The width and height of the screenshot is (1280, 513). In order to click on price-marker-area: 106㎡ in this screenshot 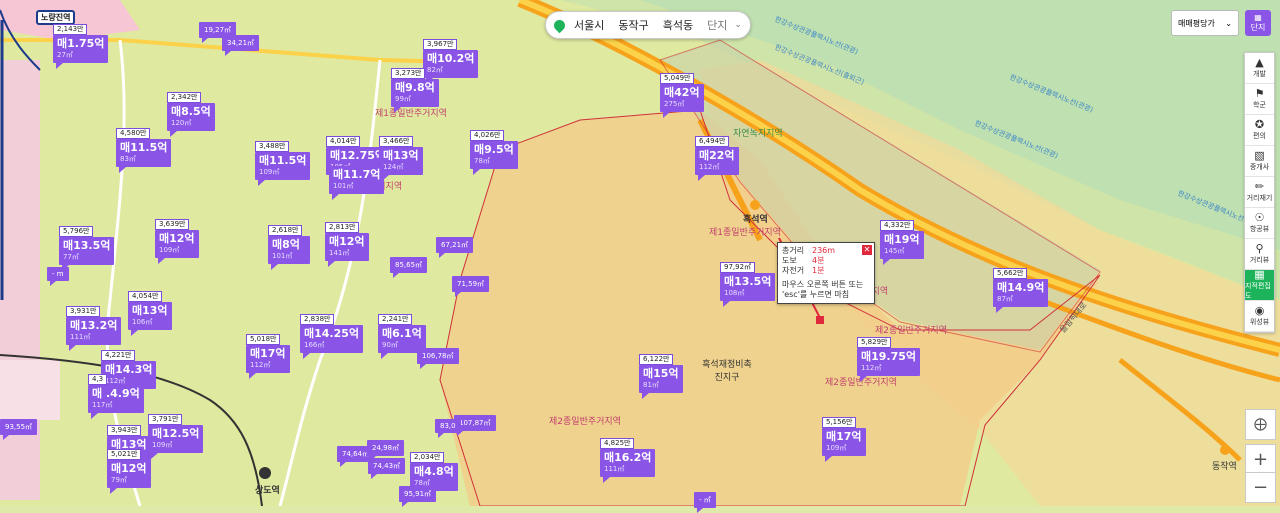, I will do `click(142, 322)`.